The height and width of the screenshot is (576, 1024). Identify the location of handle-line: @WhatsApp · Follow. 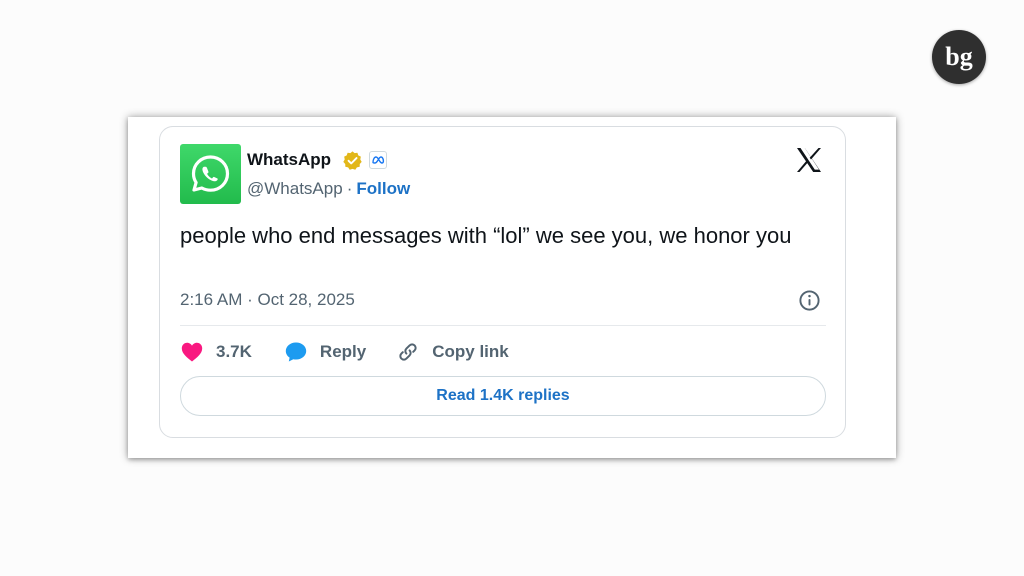
(328, 189).